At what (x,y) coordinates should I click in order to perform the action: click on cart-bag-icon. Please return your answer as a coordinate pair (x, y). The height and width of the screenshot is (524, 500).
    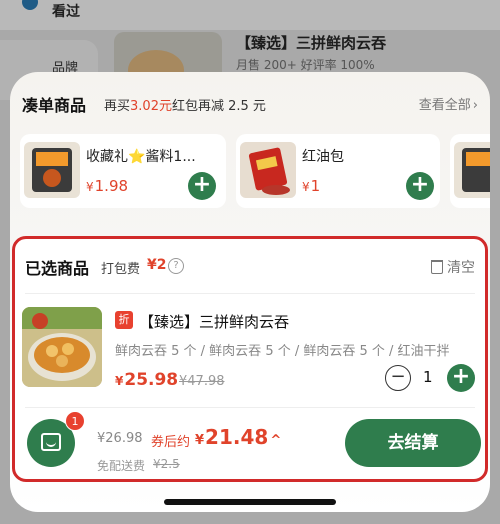
    Looking at the image, I should click on (51, 442).